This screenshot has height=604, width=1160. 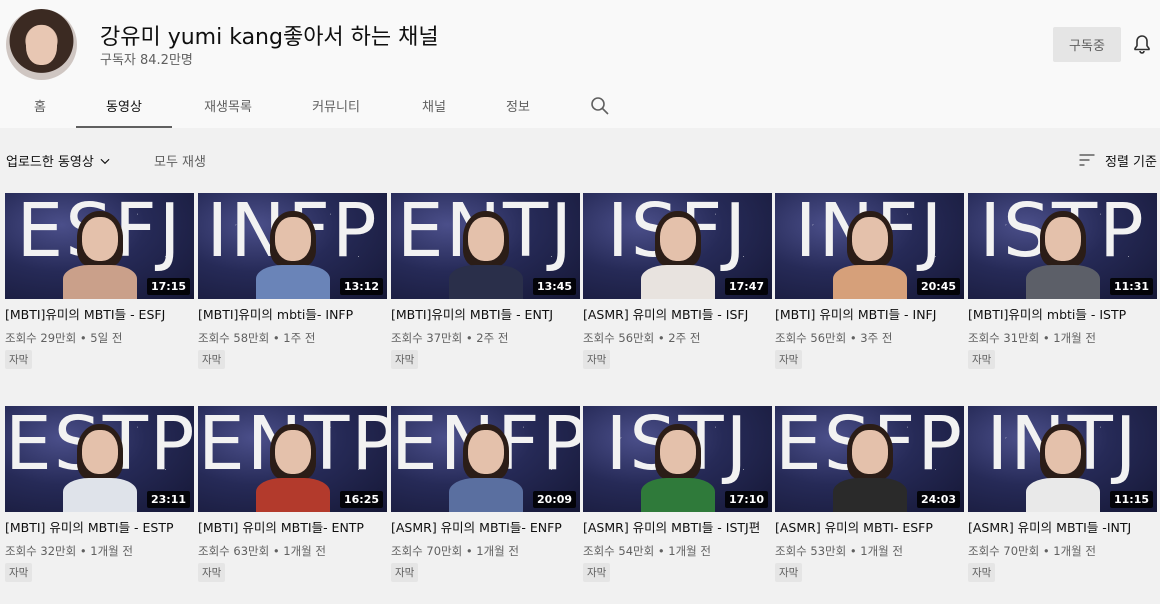 I want to click on video-thumbnail: ESFJ17:15, so click(x=99, y=246).